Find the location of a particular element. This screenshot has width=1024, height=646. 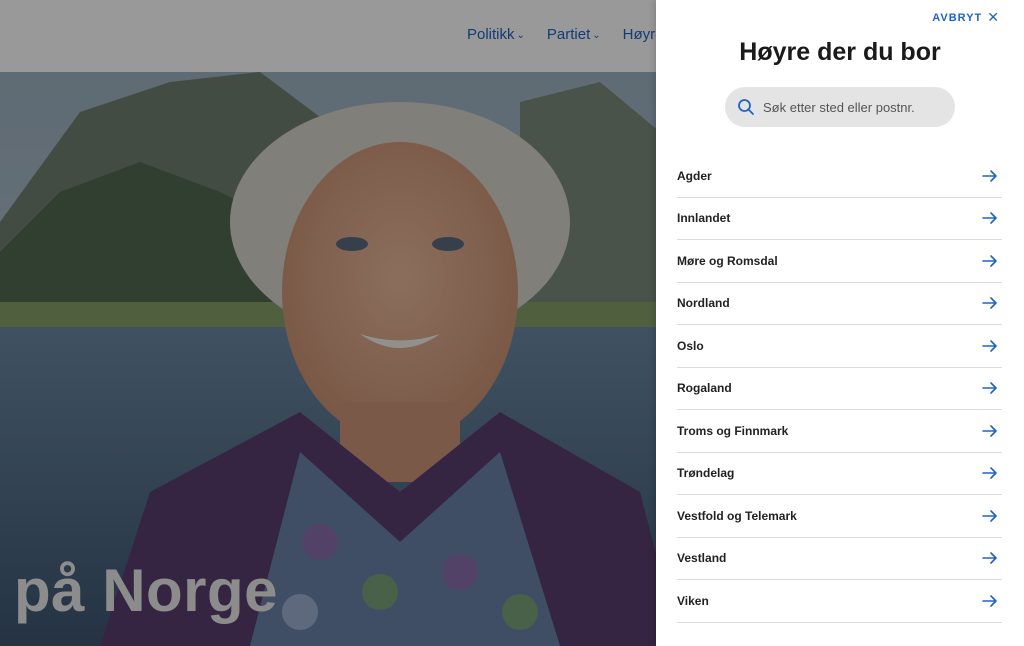

region-item-innlandet: Innlandet is located at coordinates (839, 219).